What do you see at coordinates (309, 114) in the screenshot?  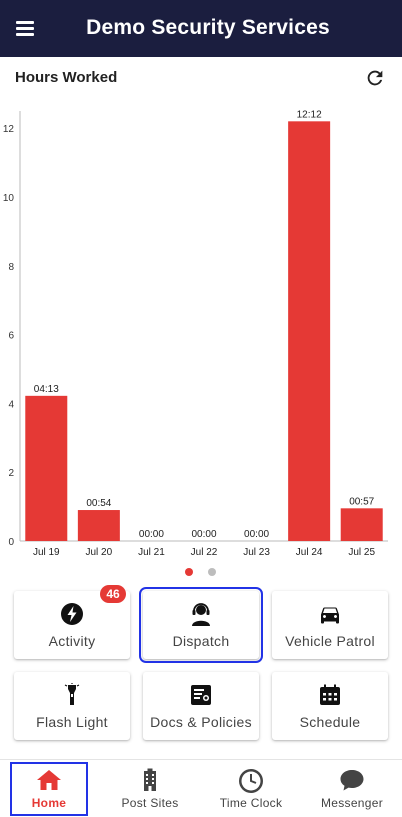 I see `data-label: 12:12` at bounding box center [309, 114].